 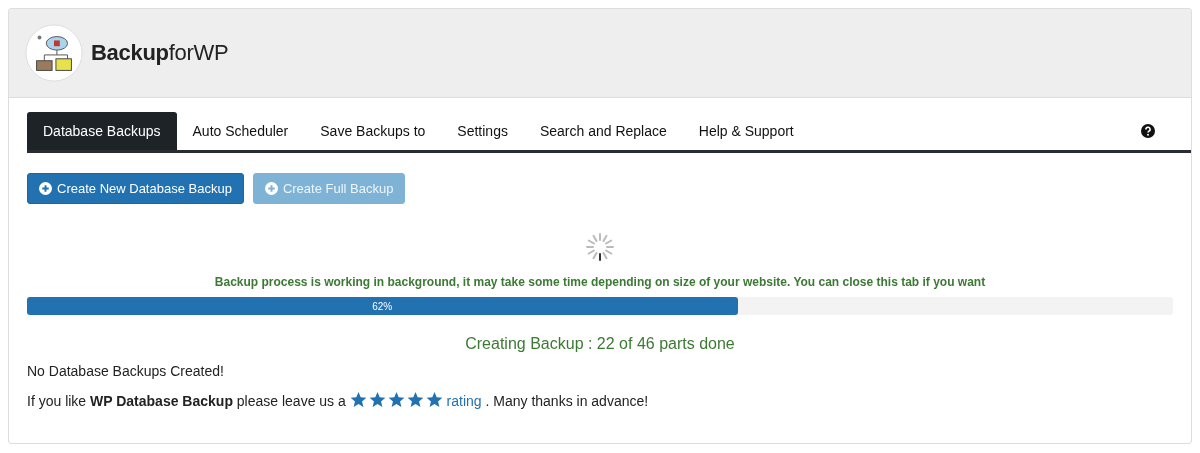 I want to click on logo-text: BackupforWP, so click(x=160, y=53).